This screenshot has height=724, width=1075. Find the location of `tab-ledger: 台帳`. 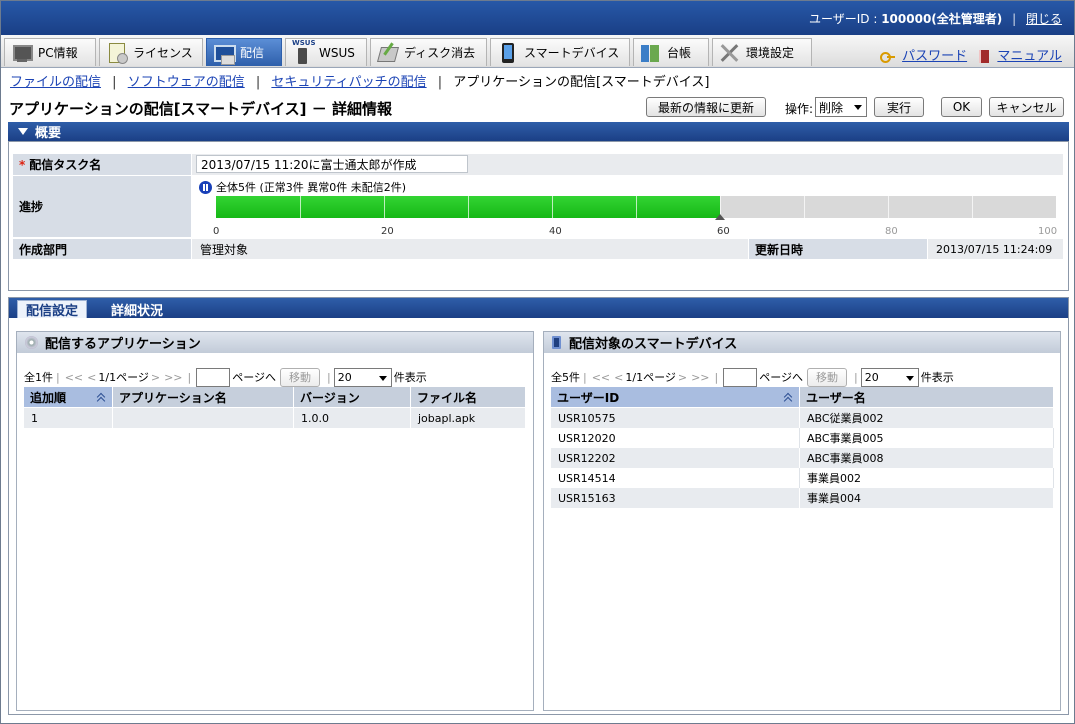

tab-ledger: 台帳 is located at coordinates (671, 52).